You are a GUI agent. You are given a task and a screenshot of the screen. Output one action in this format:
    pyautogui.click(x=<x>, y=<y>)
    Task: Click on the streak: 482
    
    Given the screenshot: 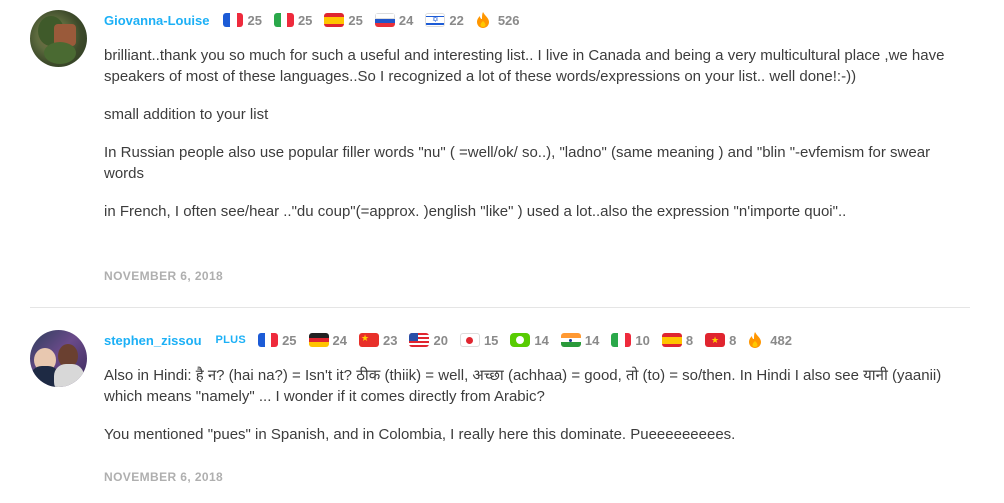 What is the action you would take?
    pyautogui.click(x=770, y=340)
    